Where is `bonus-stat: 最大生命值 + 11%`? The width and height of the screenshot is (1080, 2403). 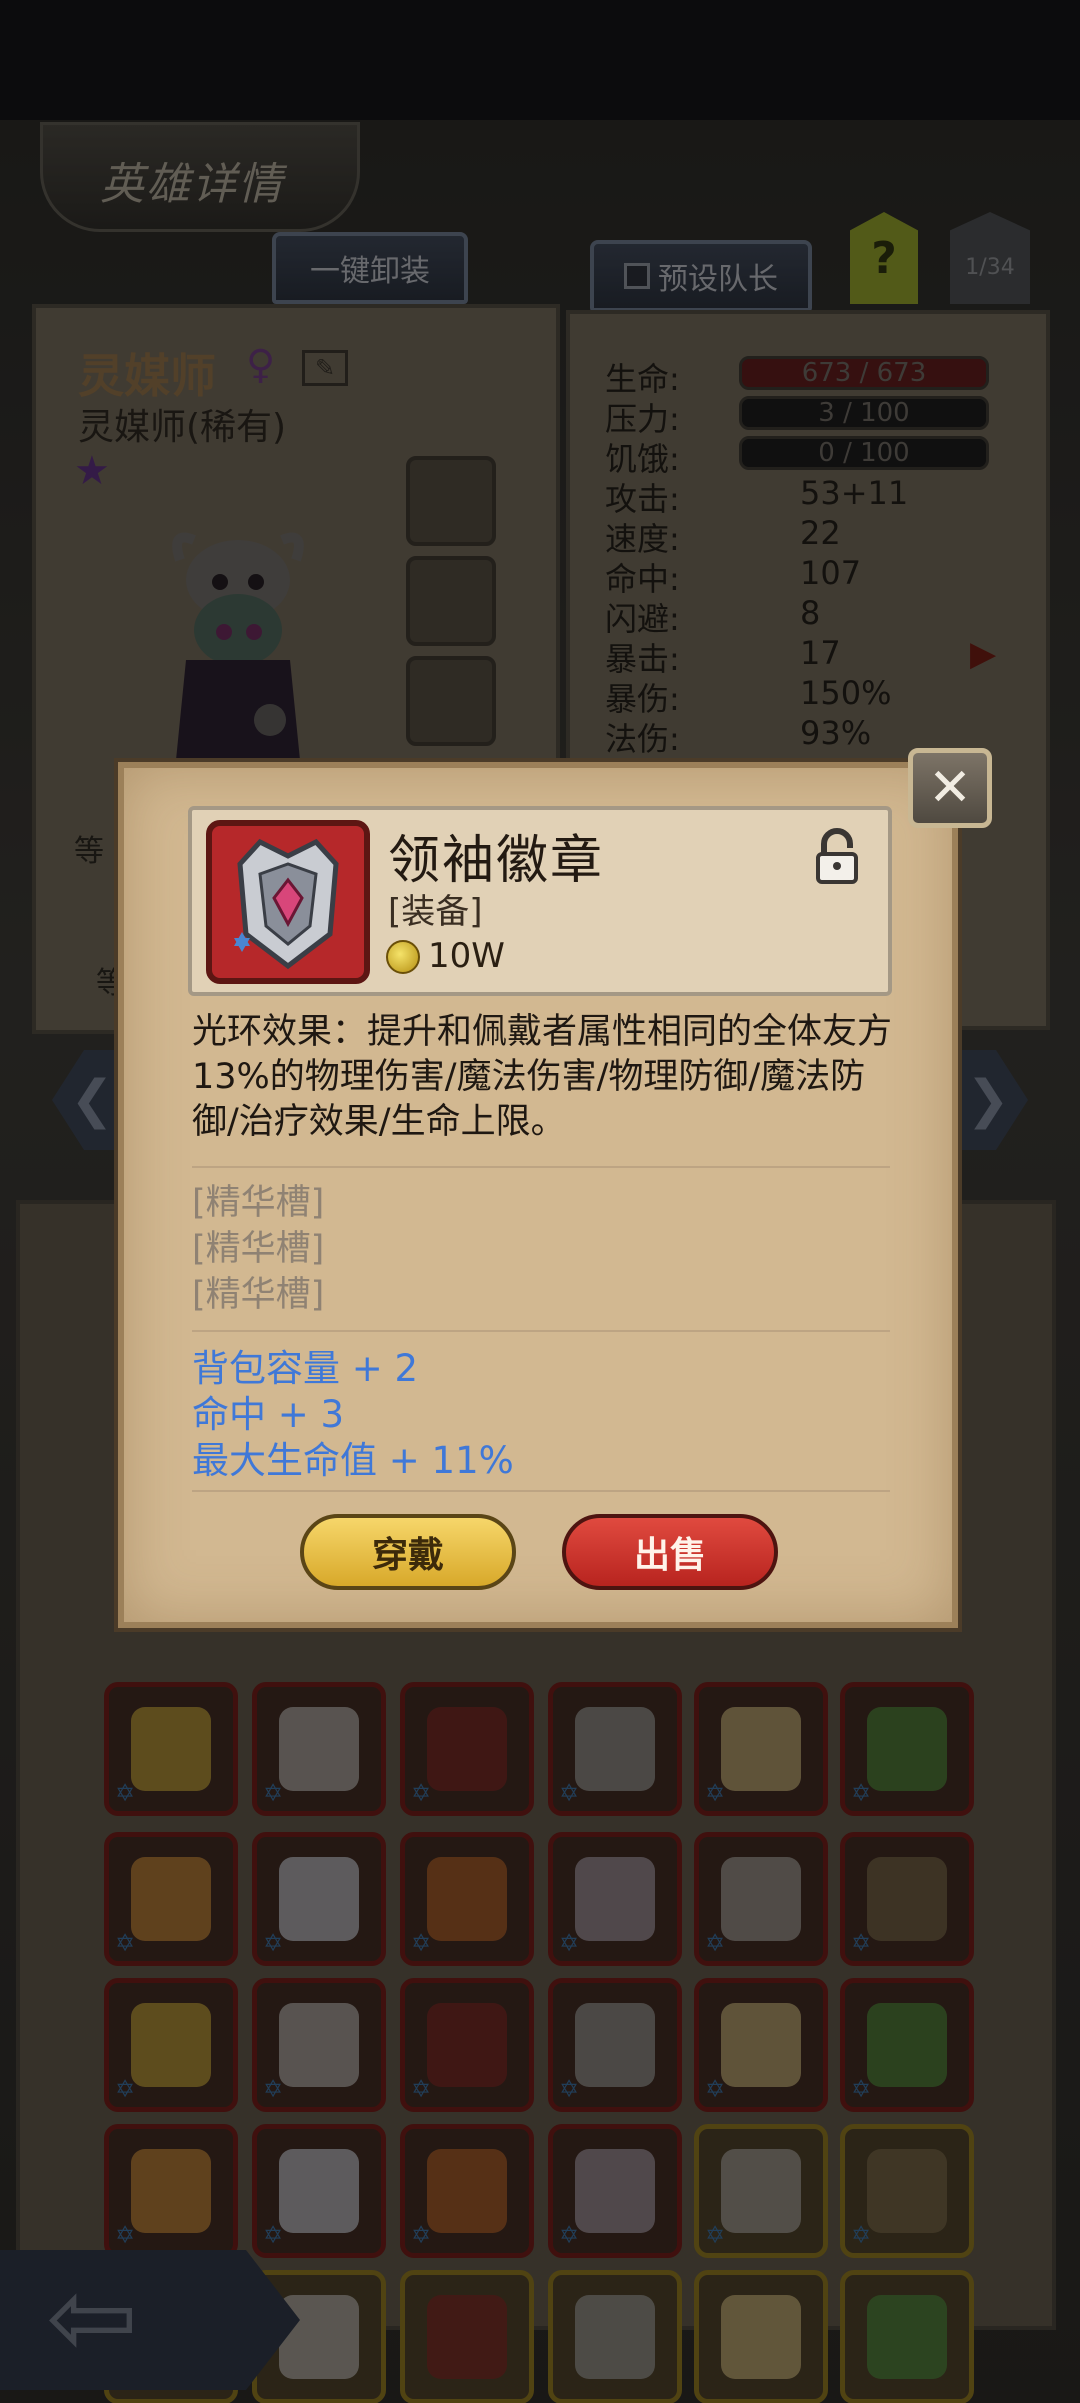 bonus-stat: 最大生命值 + 11% is located at coordinates (353, 1460).